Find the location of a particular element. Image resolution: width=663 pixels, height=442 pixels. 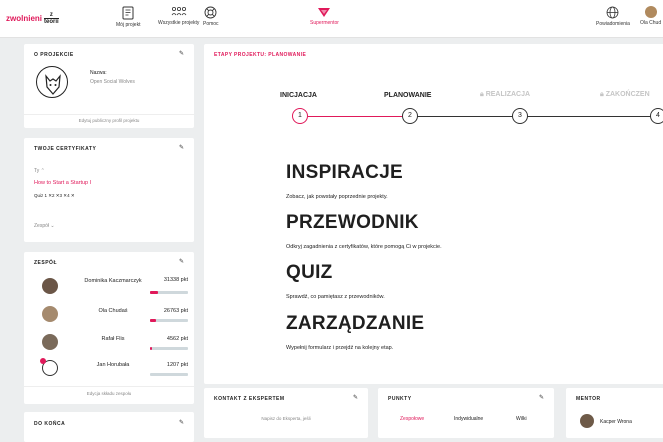

user-avatar is located at coordinates (650, 12).